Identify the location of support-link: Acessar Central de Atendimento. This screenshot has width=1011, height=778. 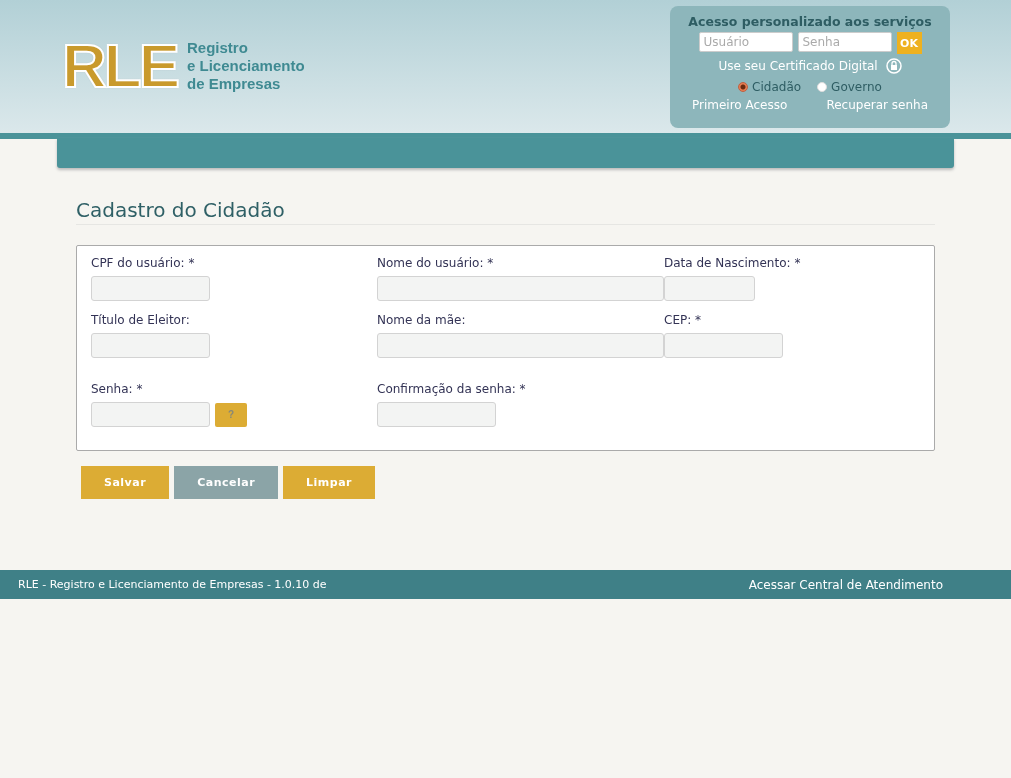
(845, 584).